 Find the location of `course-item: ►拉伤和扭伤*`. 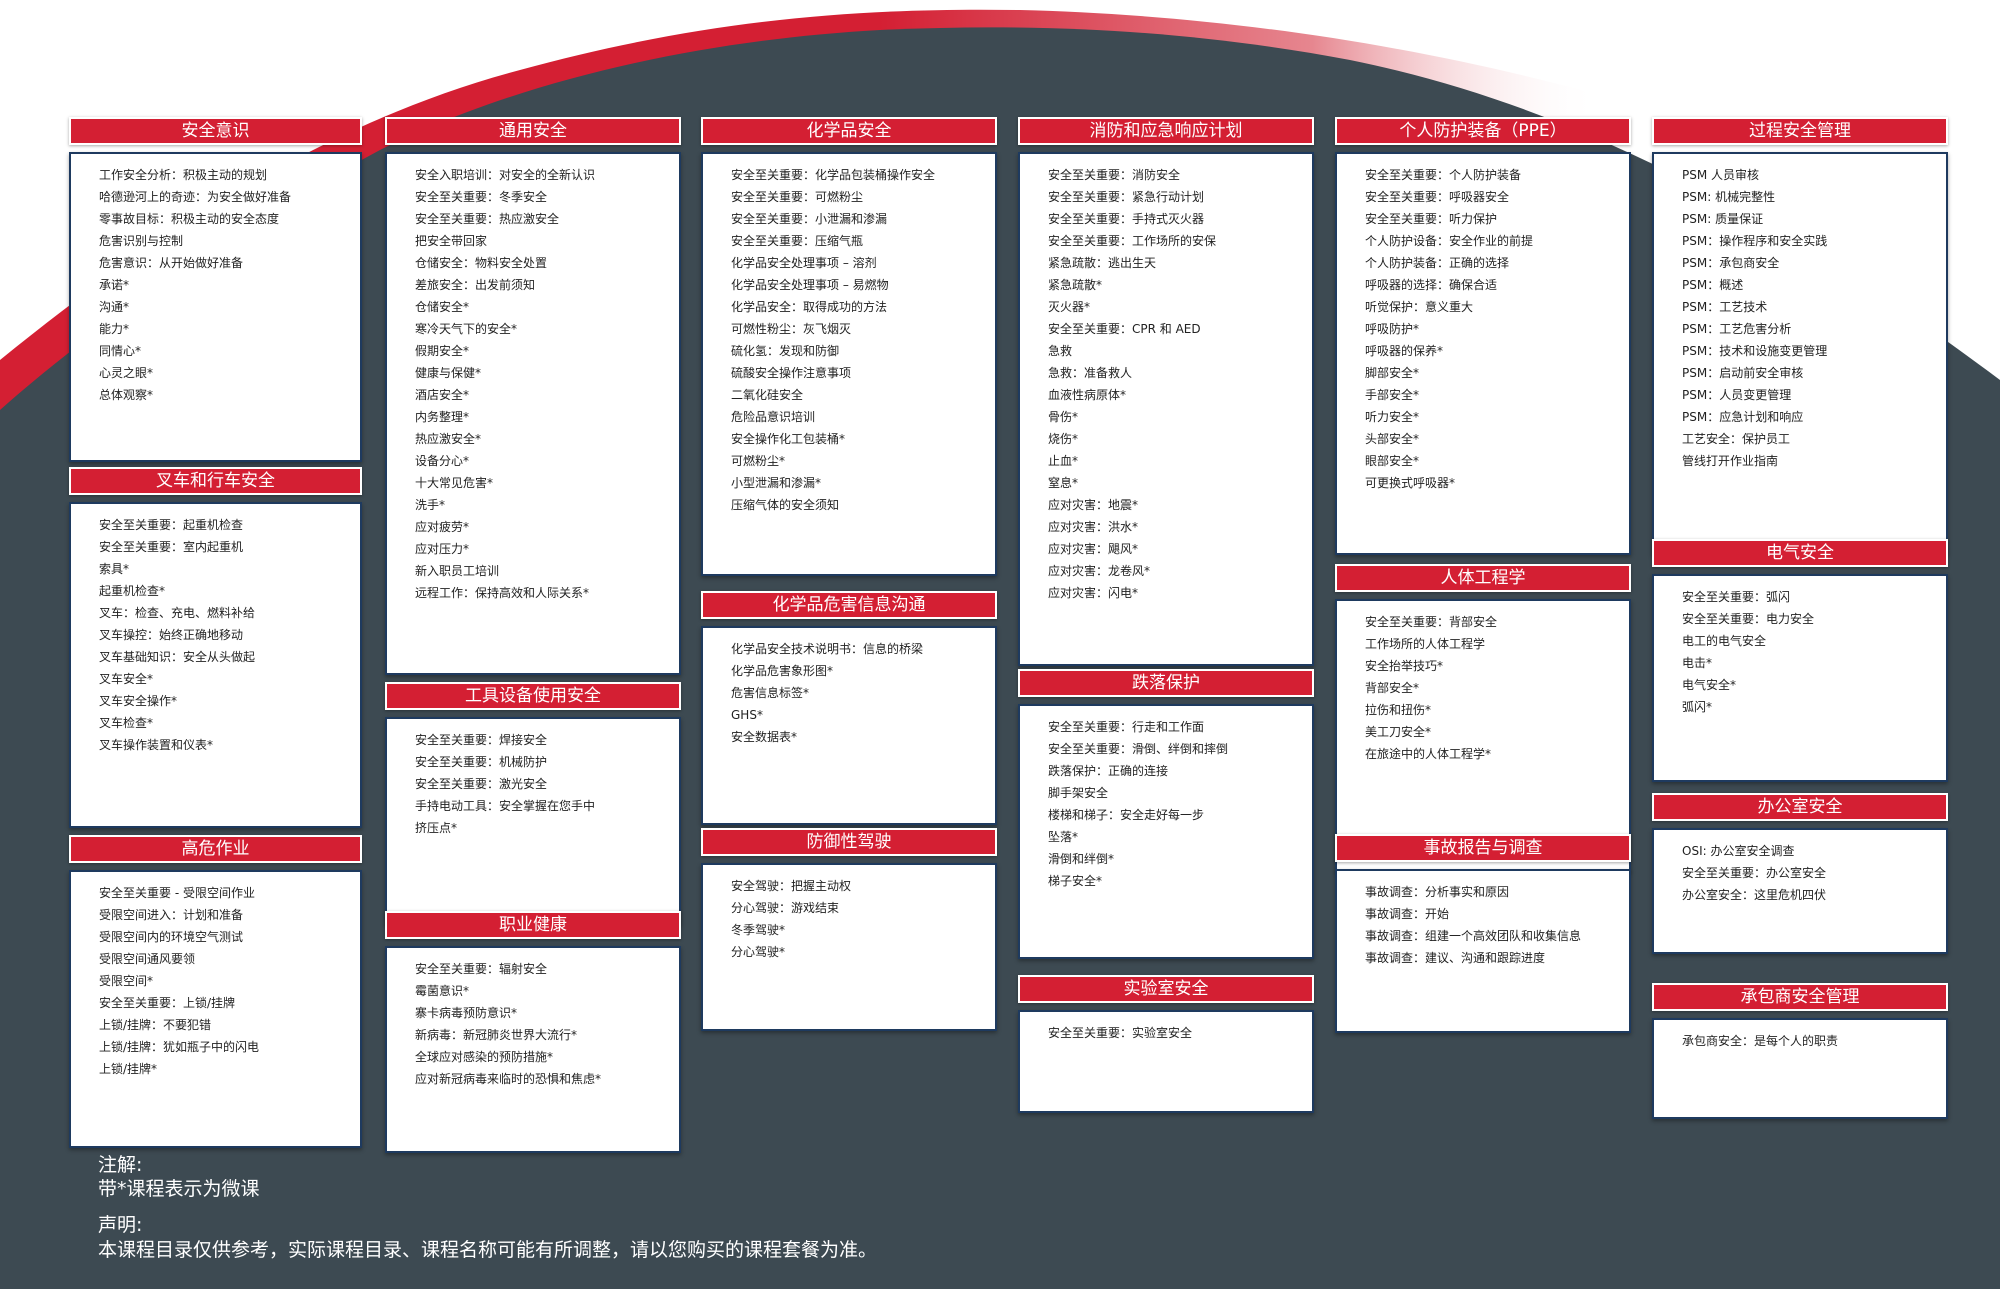

course-item: ►拉伤和扭伤* is located at coordinates (1494, 710).